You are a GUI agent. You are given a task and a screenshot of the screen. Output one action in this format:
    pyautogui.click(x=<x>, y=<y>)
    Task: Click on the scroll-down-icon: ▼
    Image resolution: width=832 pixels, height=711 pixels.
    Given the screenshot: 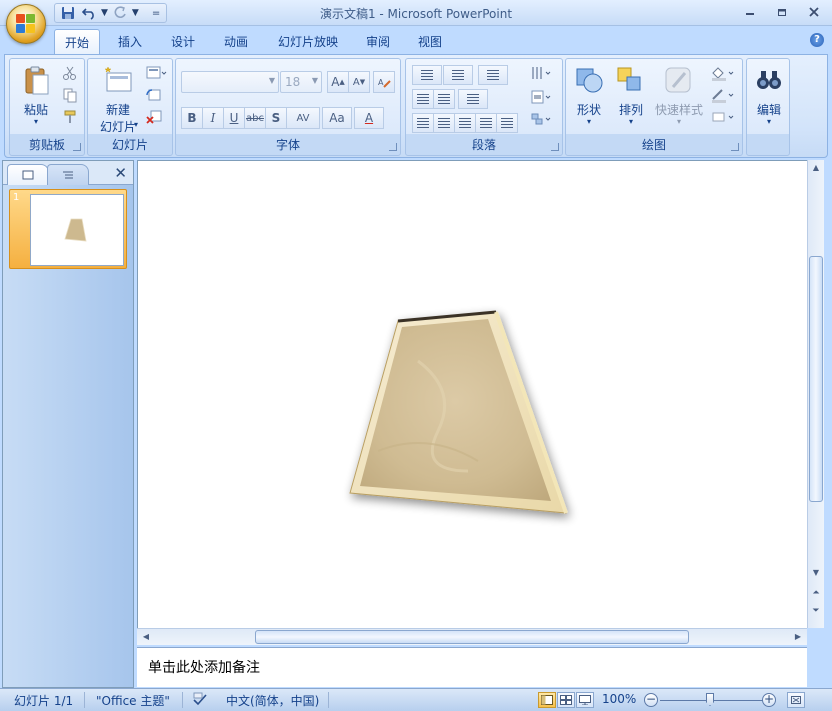 What is the action you would take?
    pyautogui.click(x=816, y=573)
    